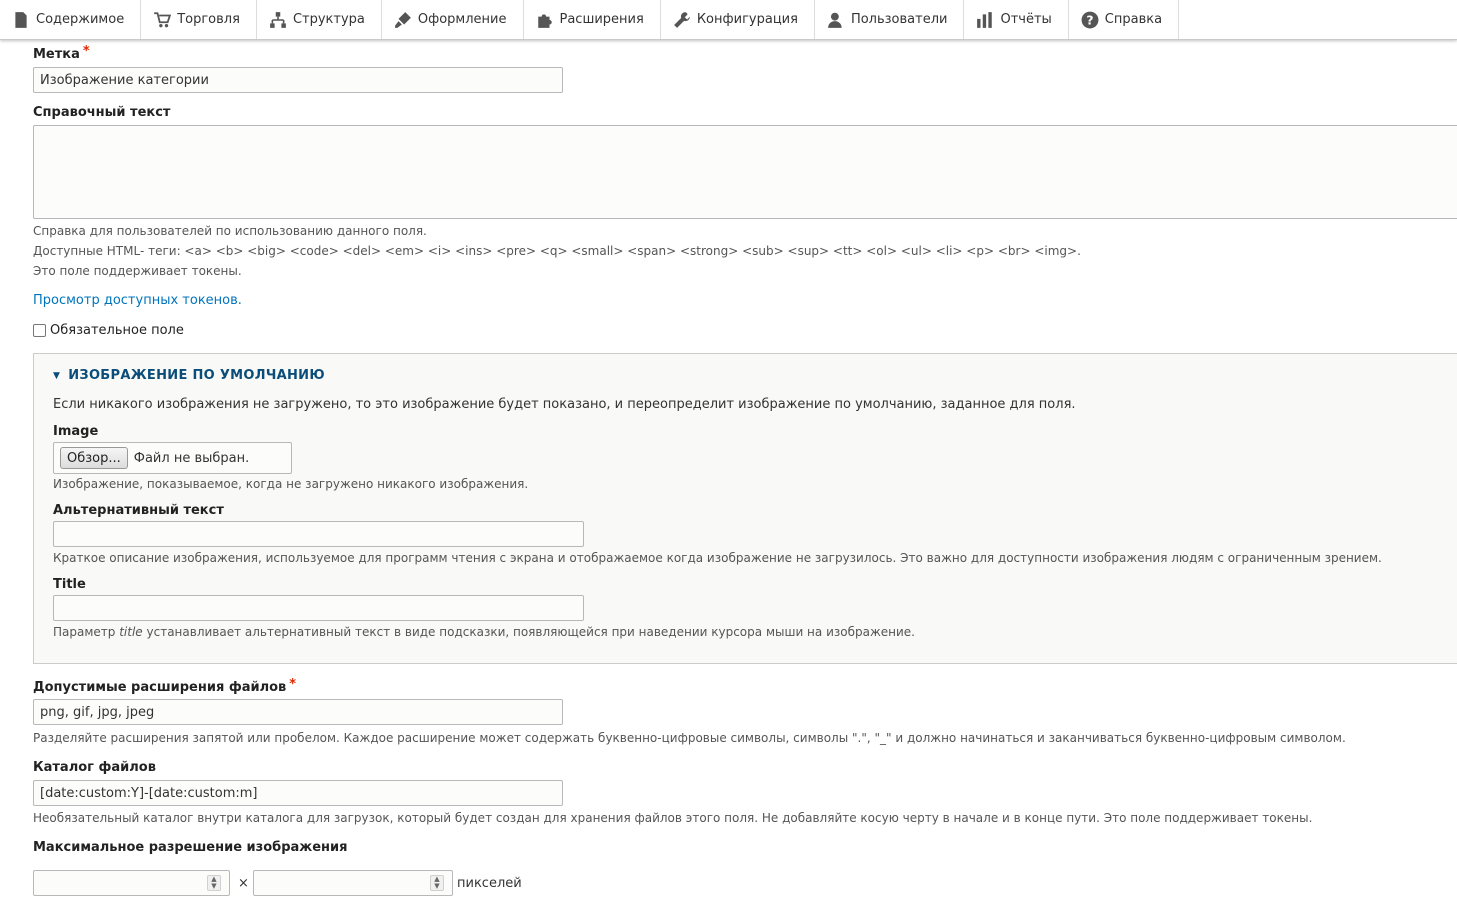  I want to click on toolbar-item-content: Содержимое, so click(71, 19).